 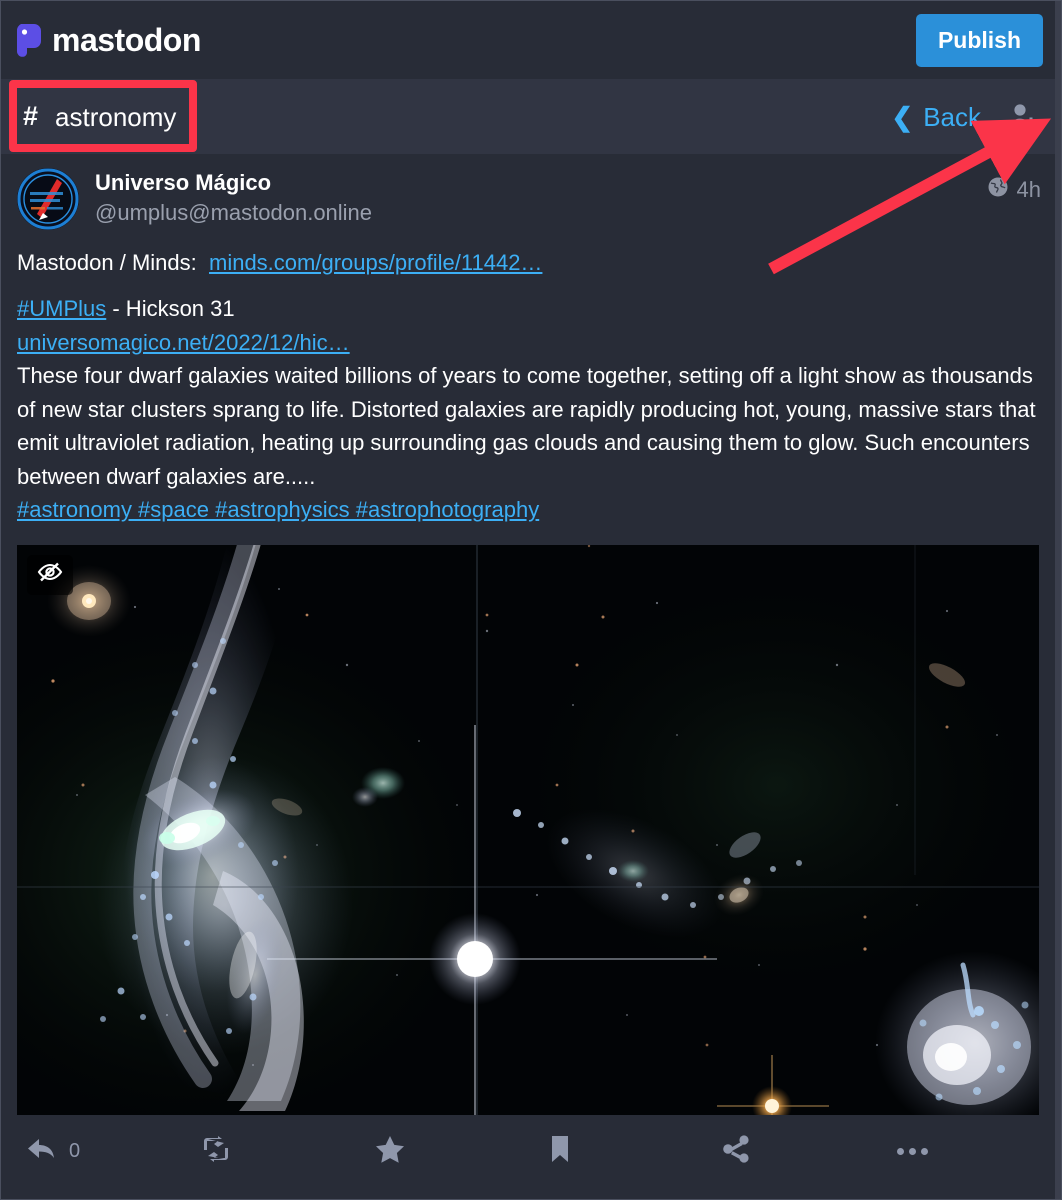 What do you see at coordinates (902, 116) in the screenshot?
I see `chevron-left-icon: ❮` at bounding box center [902, 116].